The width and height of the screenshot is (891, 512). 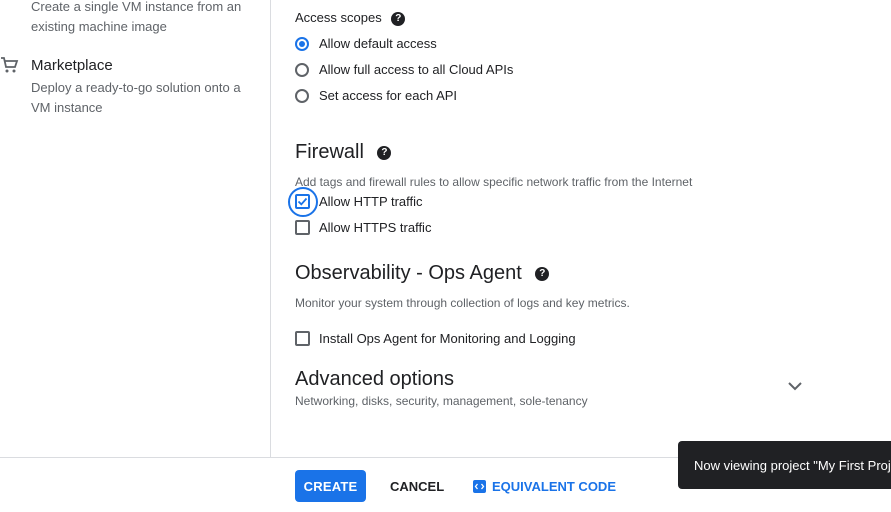 I want to click on radio-label: Allow full access to all Cloud APIs, so click(x=416, y=69).